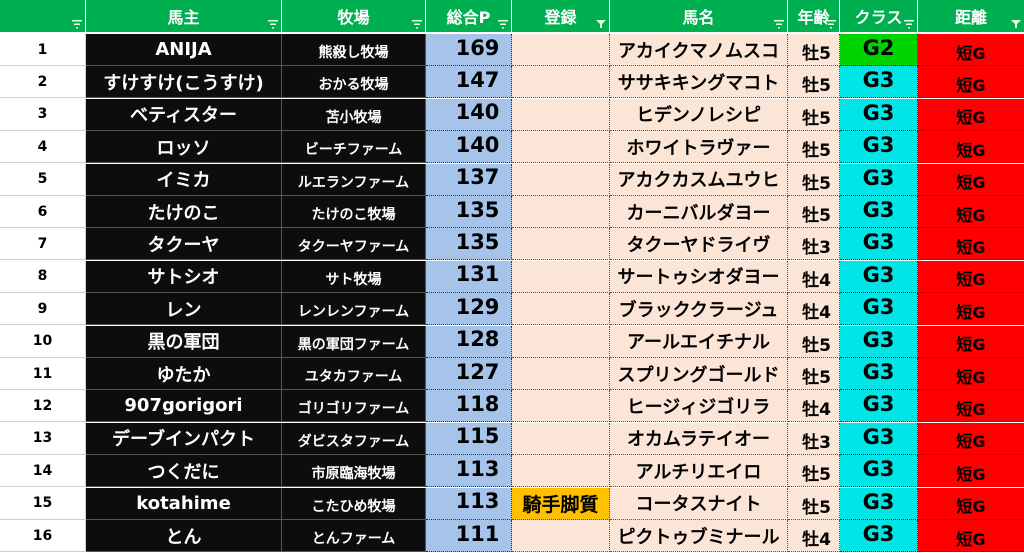 The image size is (1024, 553). What do you see at coordinates (184, 212) in the screenshot?
I see `cell-owner: たけのこ` at bounding box center [184, 212].